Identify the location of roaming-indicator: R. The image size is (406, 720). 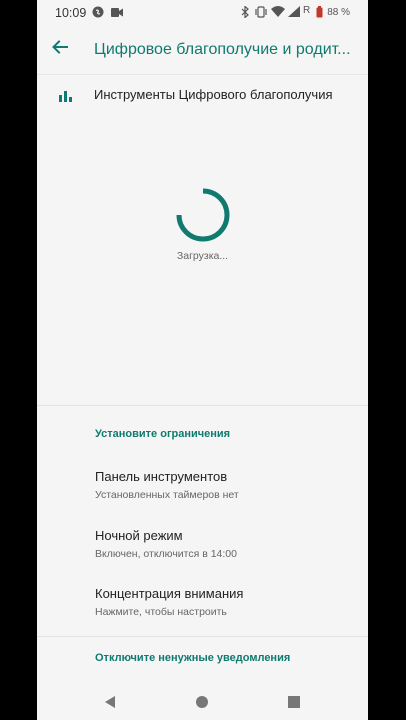
(307, 10).